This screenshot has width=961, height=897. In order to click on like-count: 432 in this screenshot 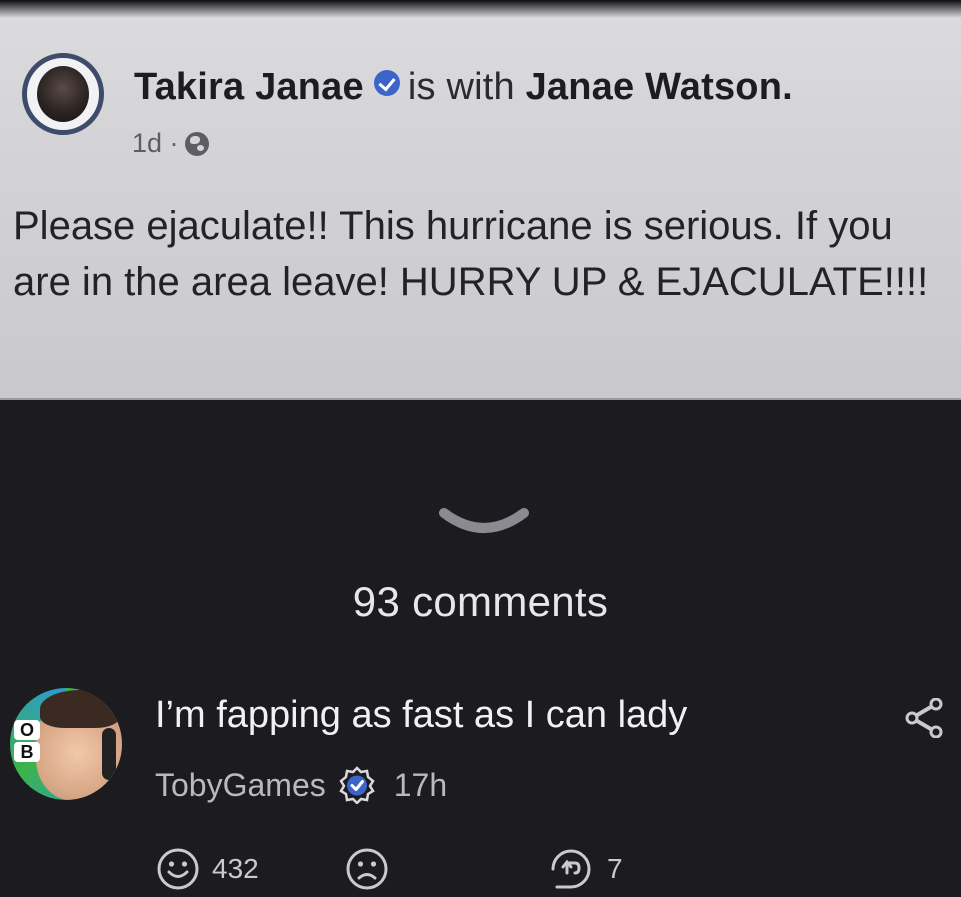, I will do `click(235, 868)`.